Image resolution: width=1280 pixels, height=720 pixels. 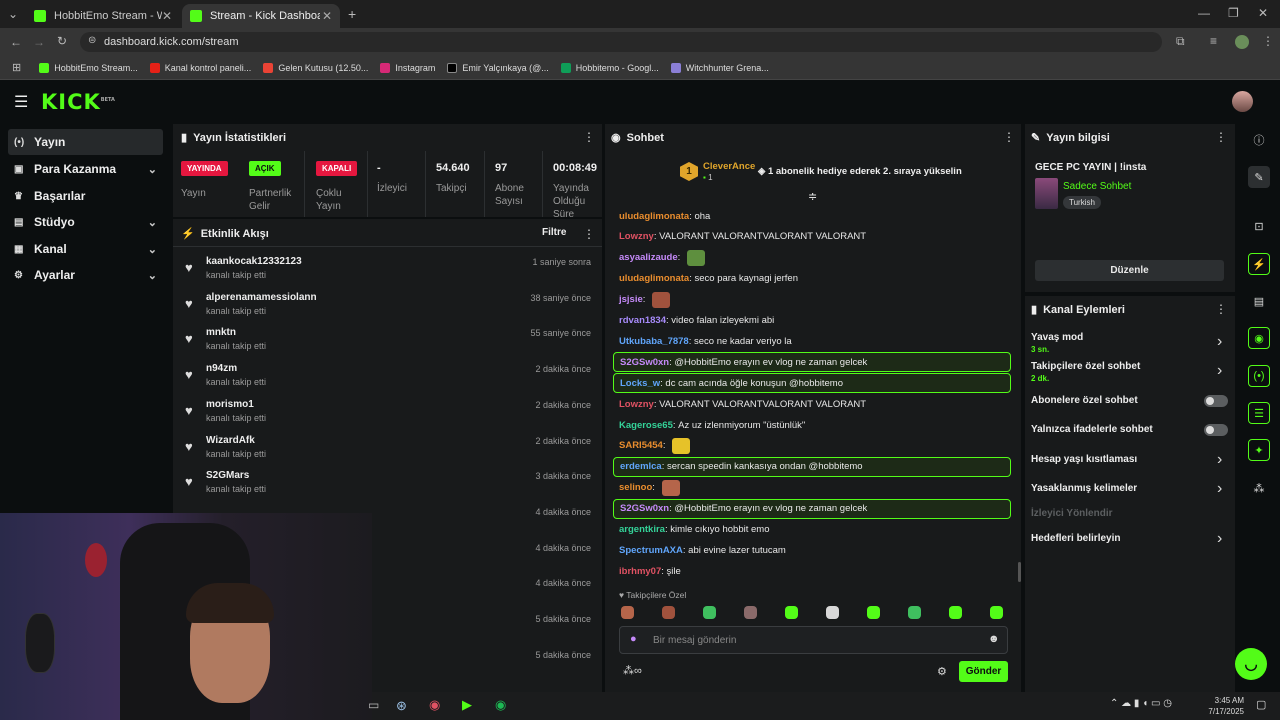 What do you see at coordinates (1009, 137) in the screenshot?
I see `chat-menu-icon: ⋮` at bounding box center [1009, 137].